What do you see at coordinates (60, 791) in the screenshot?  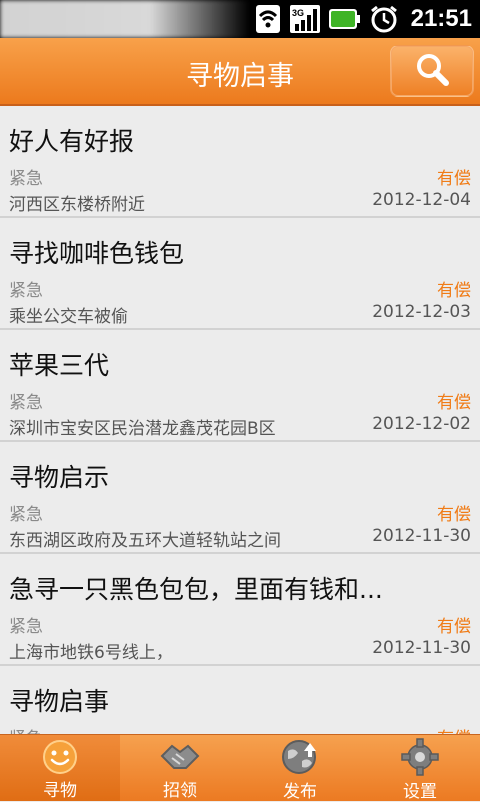 I see `tab-label: 寻物` at bounding box center [60, 791].